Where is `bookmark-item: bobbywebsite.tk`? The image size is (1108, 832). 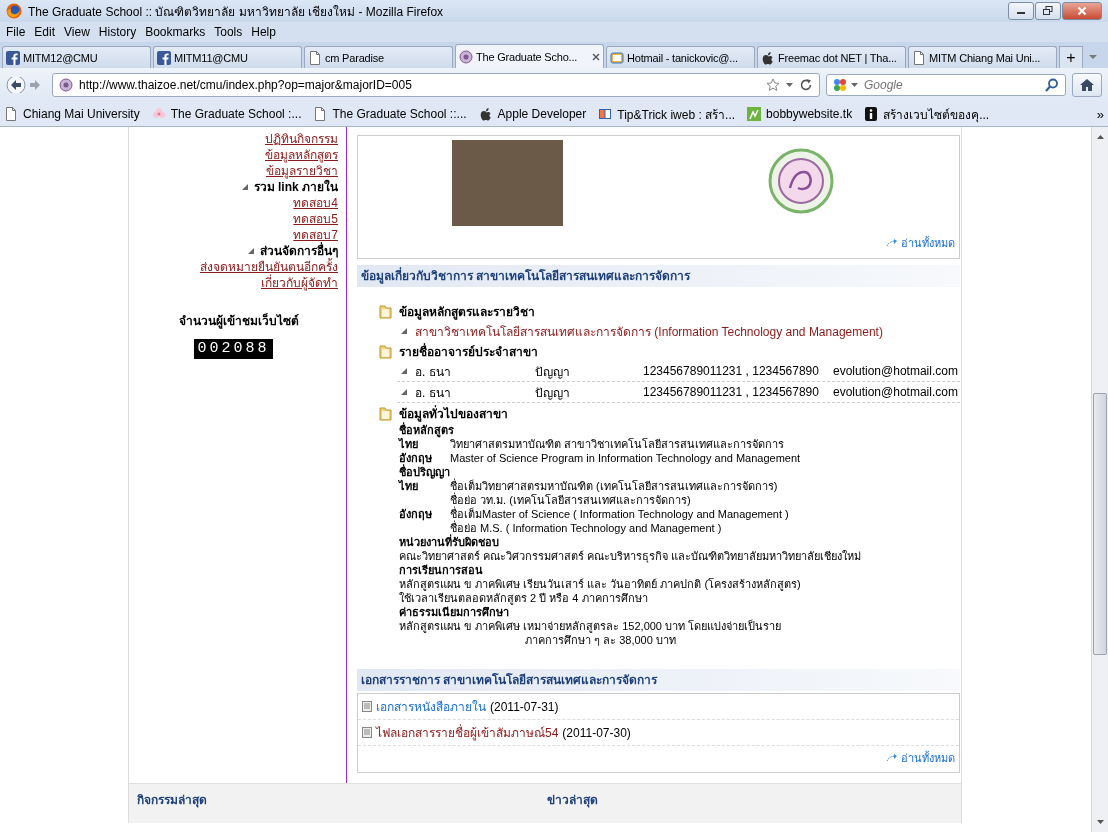
bookmark-item: bobbywebsite.tk is located at coordinates (800, 114).